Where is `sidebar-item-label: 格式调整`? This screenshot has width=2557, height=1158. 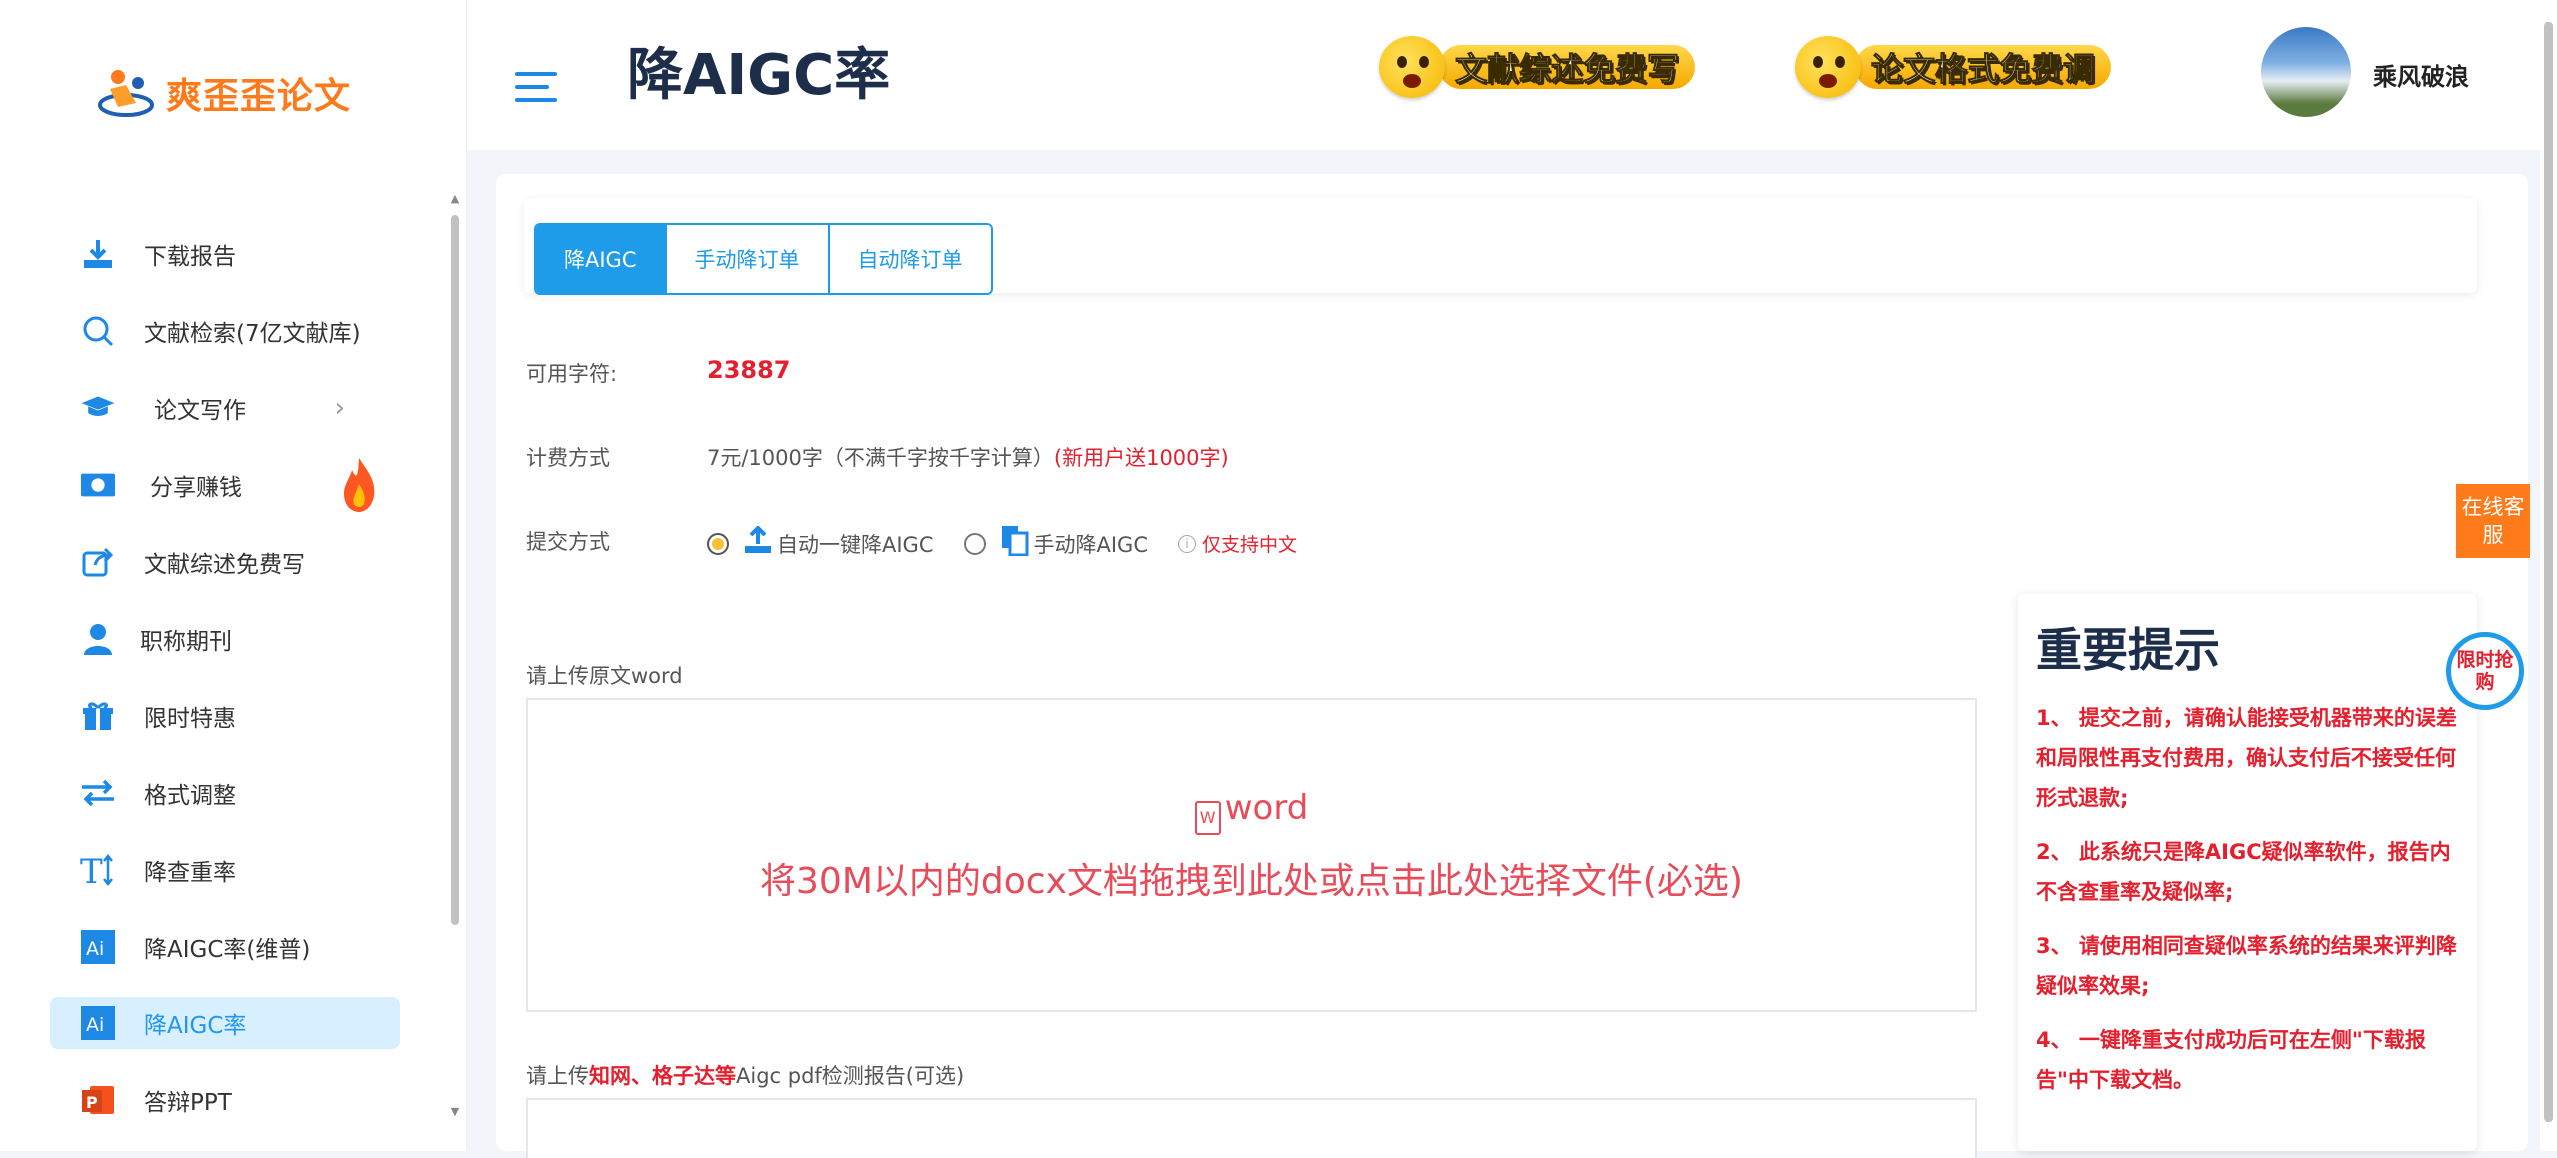 sidebar-item-label: 格式调整 is located at coordinates (190, 795).